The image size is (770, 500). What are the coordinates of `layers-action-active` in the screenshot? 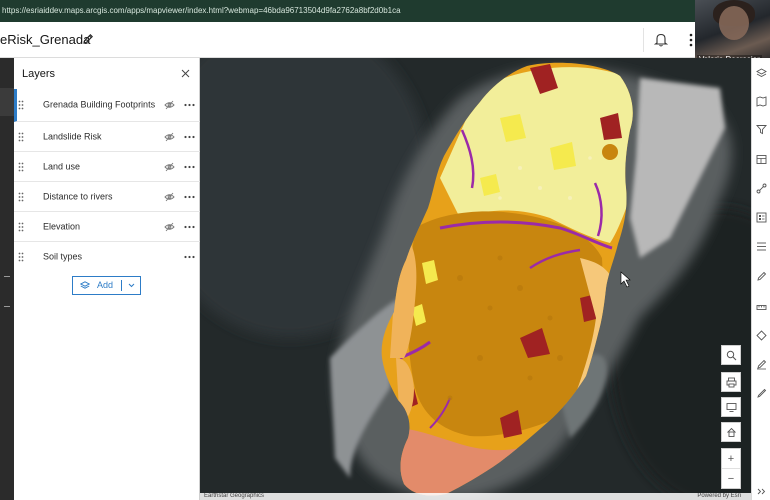 It's located at (7, 102).